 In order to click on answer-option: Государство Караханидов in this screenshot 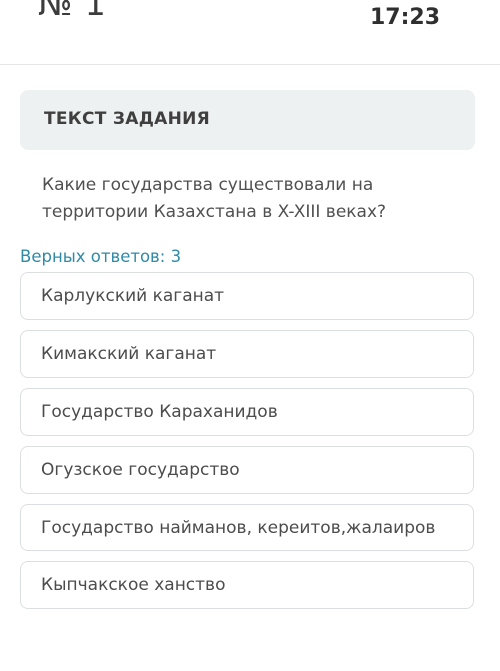, I will do `click(247, 412)`.